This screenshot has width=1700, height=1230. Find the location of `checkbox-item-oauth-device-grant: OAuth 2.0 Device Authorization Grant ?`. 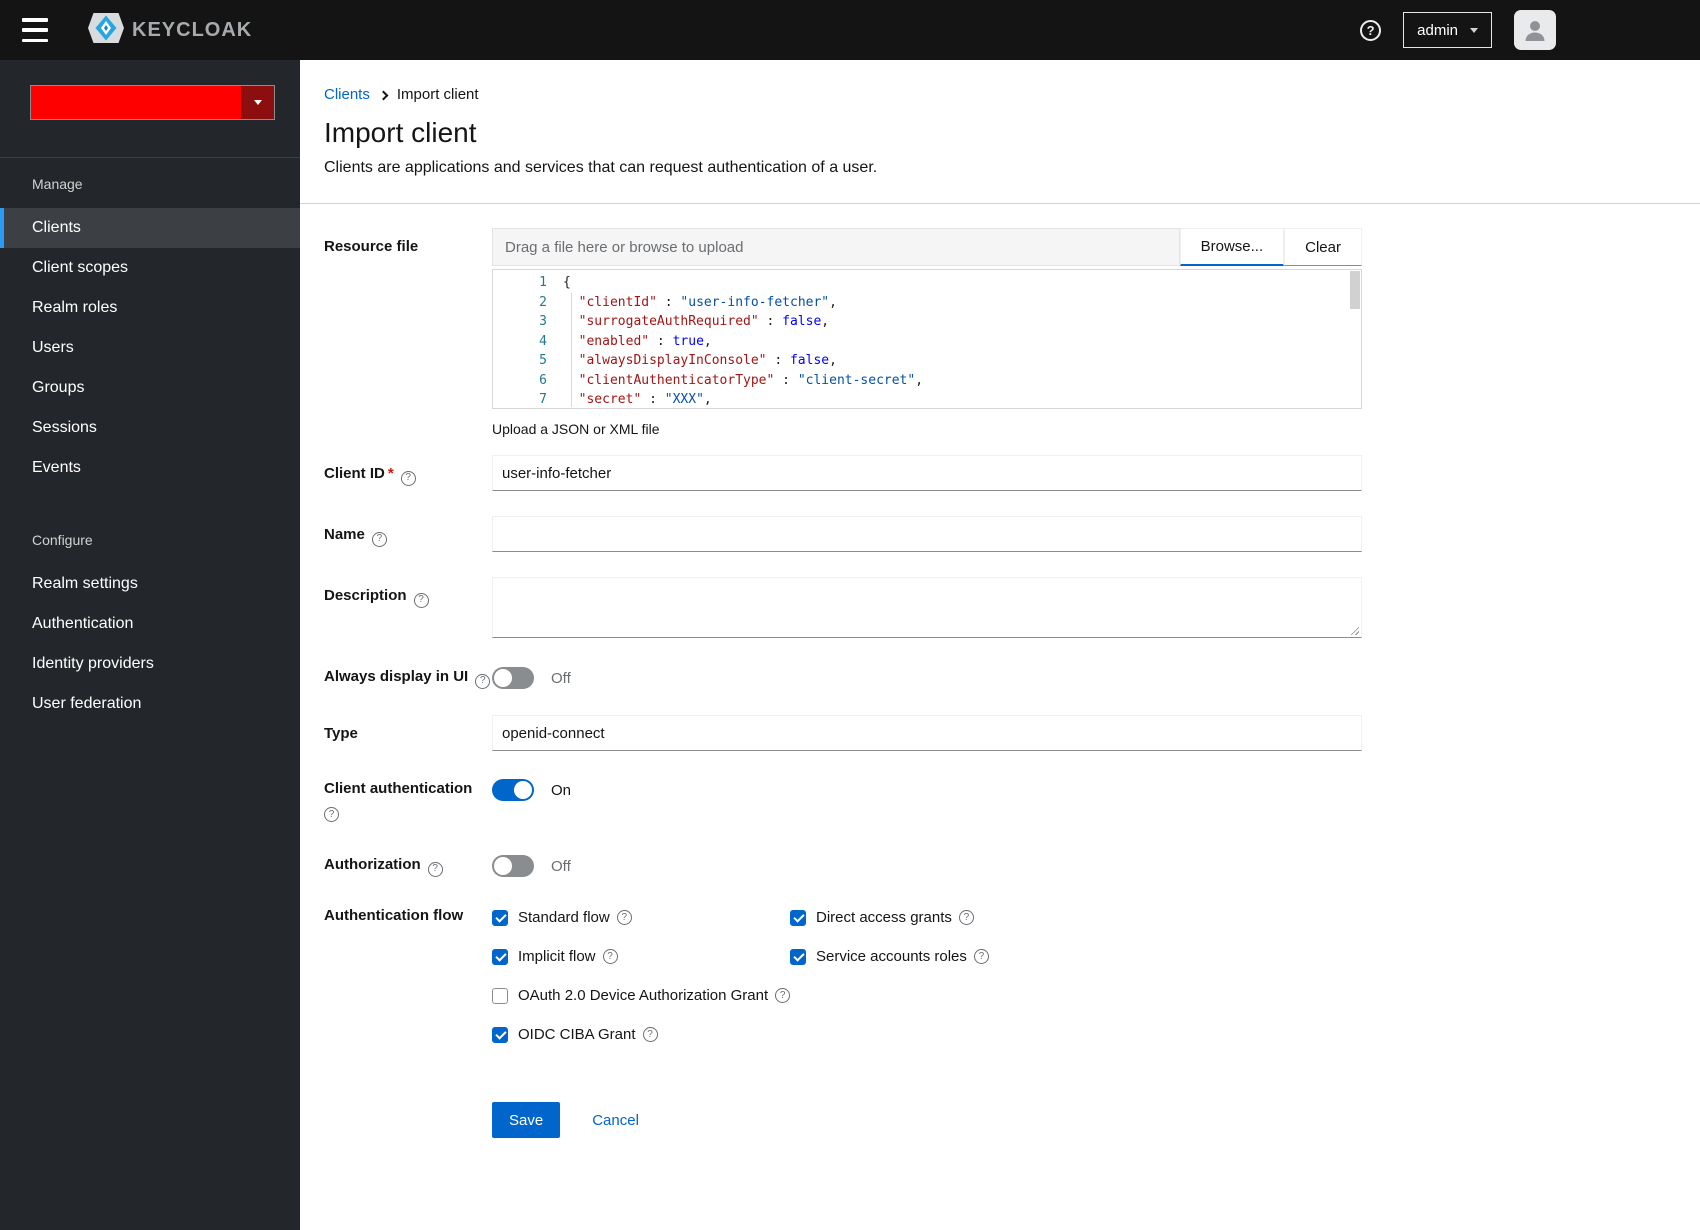

checkbox-item-oauth-device-grant: OAuth 2.0 Device Authorization Grant ? is located at coordinates (927, 995).